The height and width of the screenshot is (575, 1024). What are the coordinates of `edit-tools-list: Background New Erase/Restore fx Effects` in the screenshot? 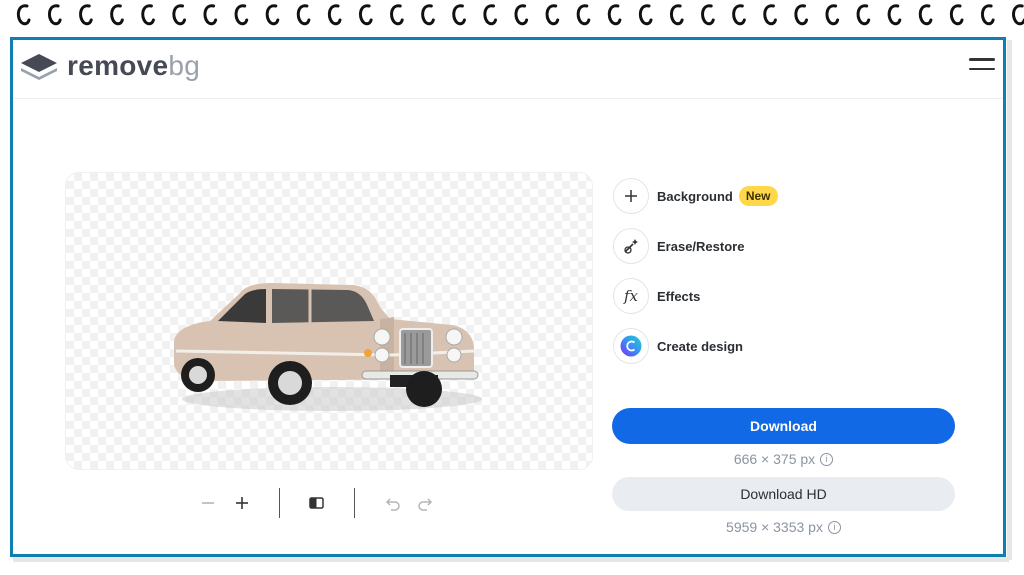 It's located at (695, 277).